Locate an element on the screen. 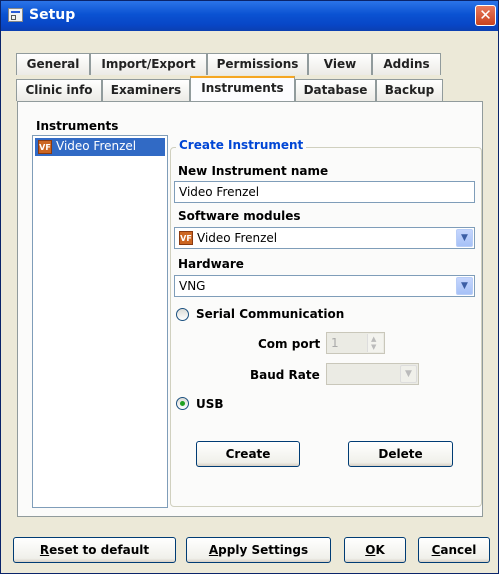 This screenshot has width=499, height=574. spinner-arrows-icon: ▲ ▼ is located at coordinates (375, 343).